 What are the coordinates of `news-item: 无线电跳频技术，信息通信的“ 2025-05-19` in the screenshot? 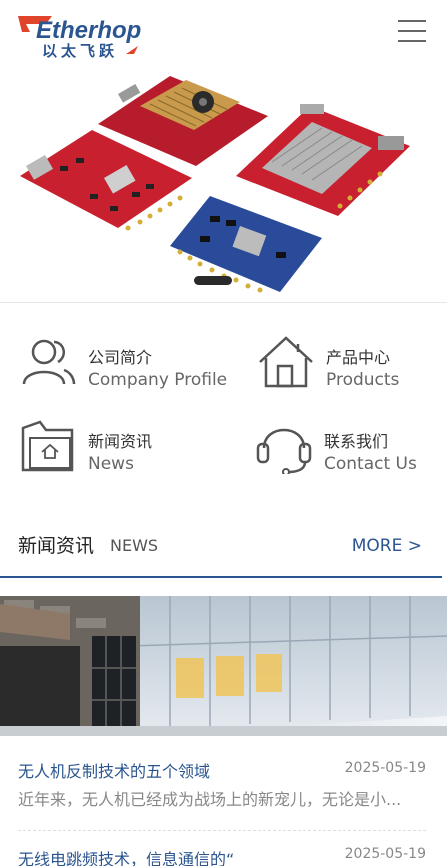 It's located at (222, 856).